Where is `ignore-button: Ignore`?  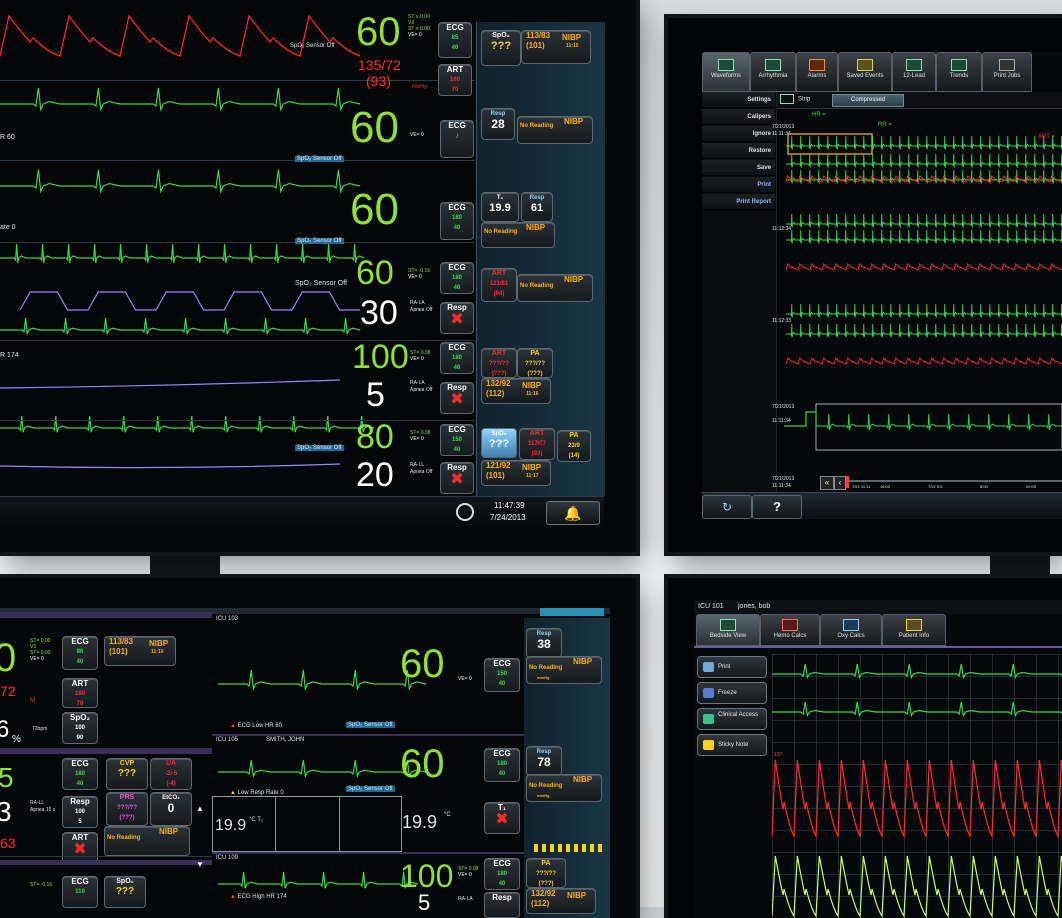 ignore-button: Ignore is located at coordinates (738, 134).